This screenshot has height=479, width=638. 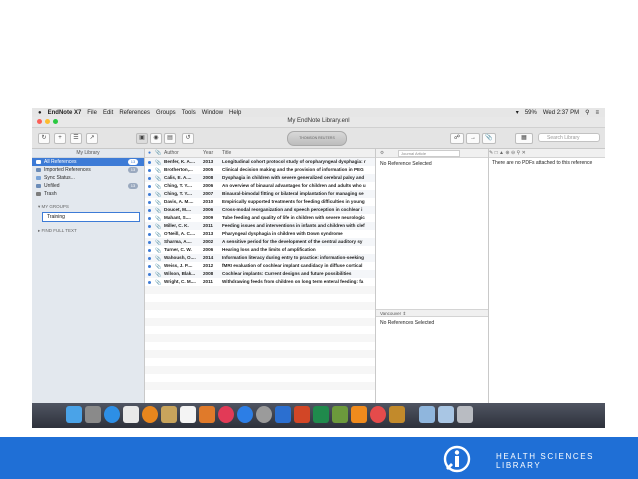 I want to click on my-groups-heading: ▾ MY GROUPS, so click(x=88, y=206).